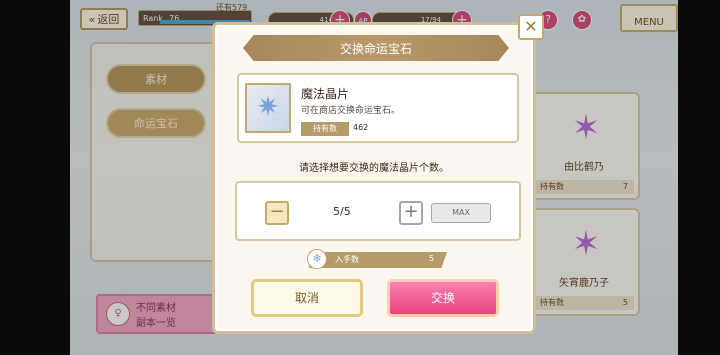 The height and width of the screenshot is (355, 720). Describe the element at coordinates (317, 259) in the screenshot. I see `crystal-icon: ❄` at that location.